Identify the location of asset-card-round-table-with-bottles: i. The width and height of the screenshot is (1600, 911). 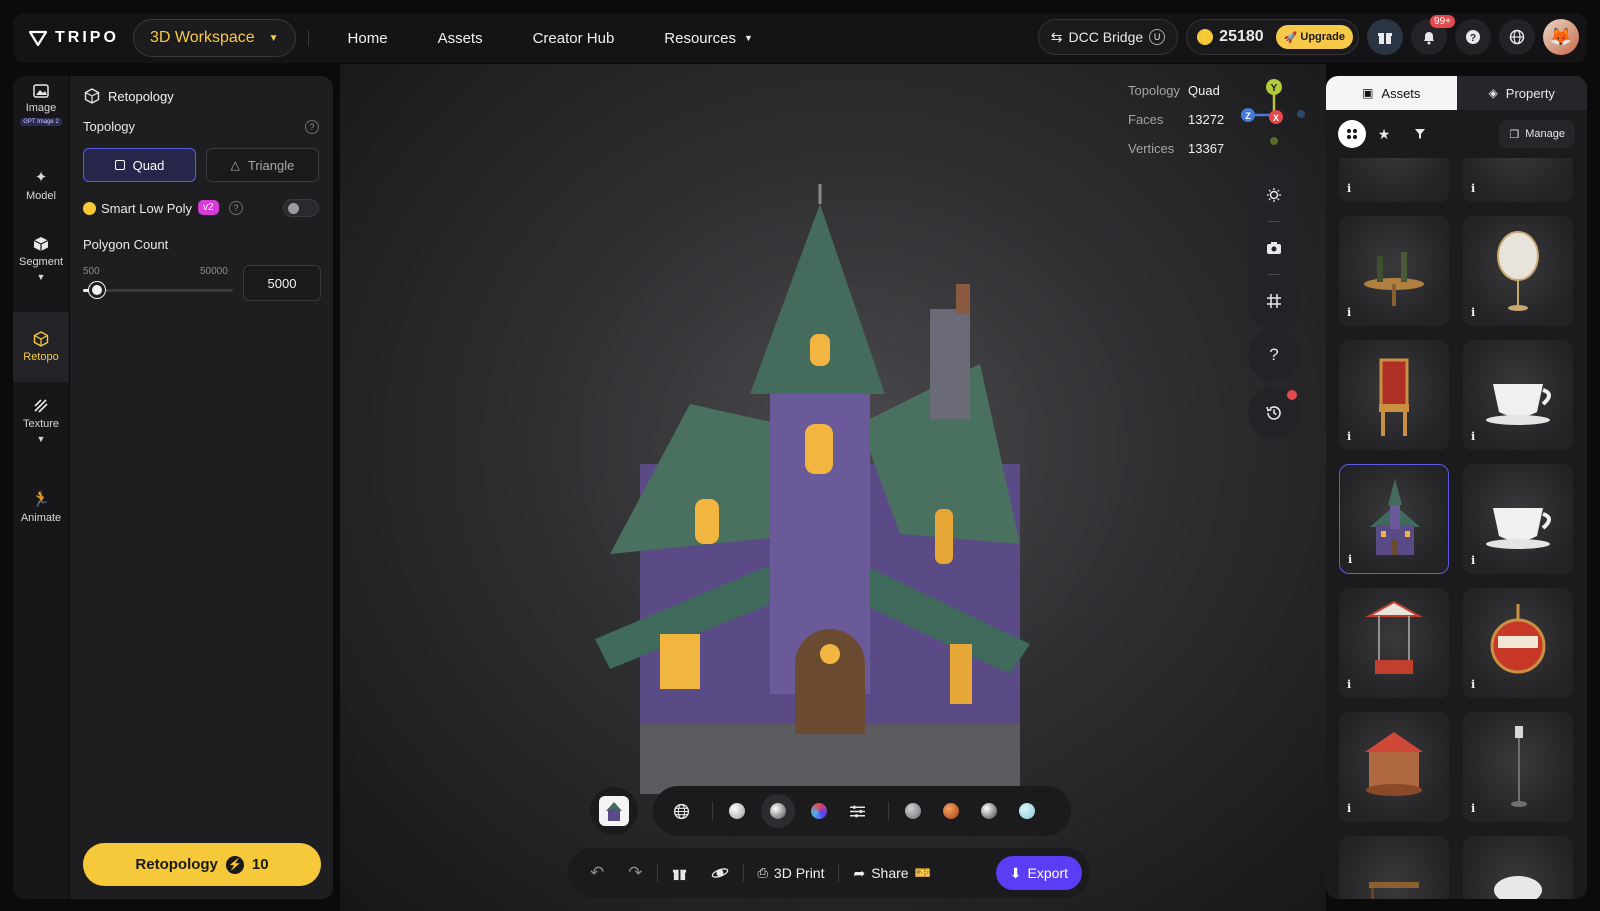
(1394, 271).